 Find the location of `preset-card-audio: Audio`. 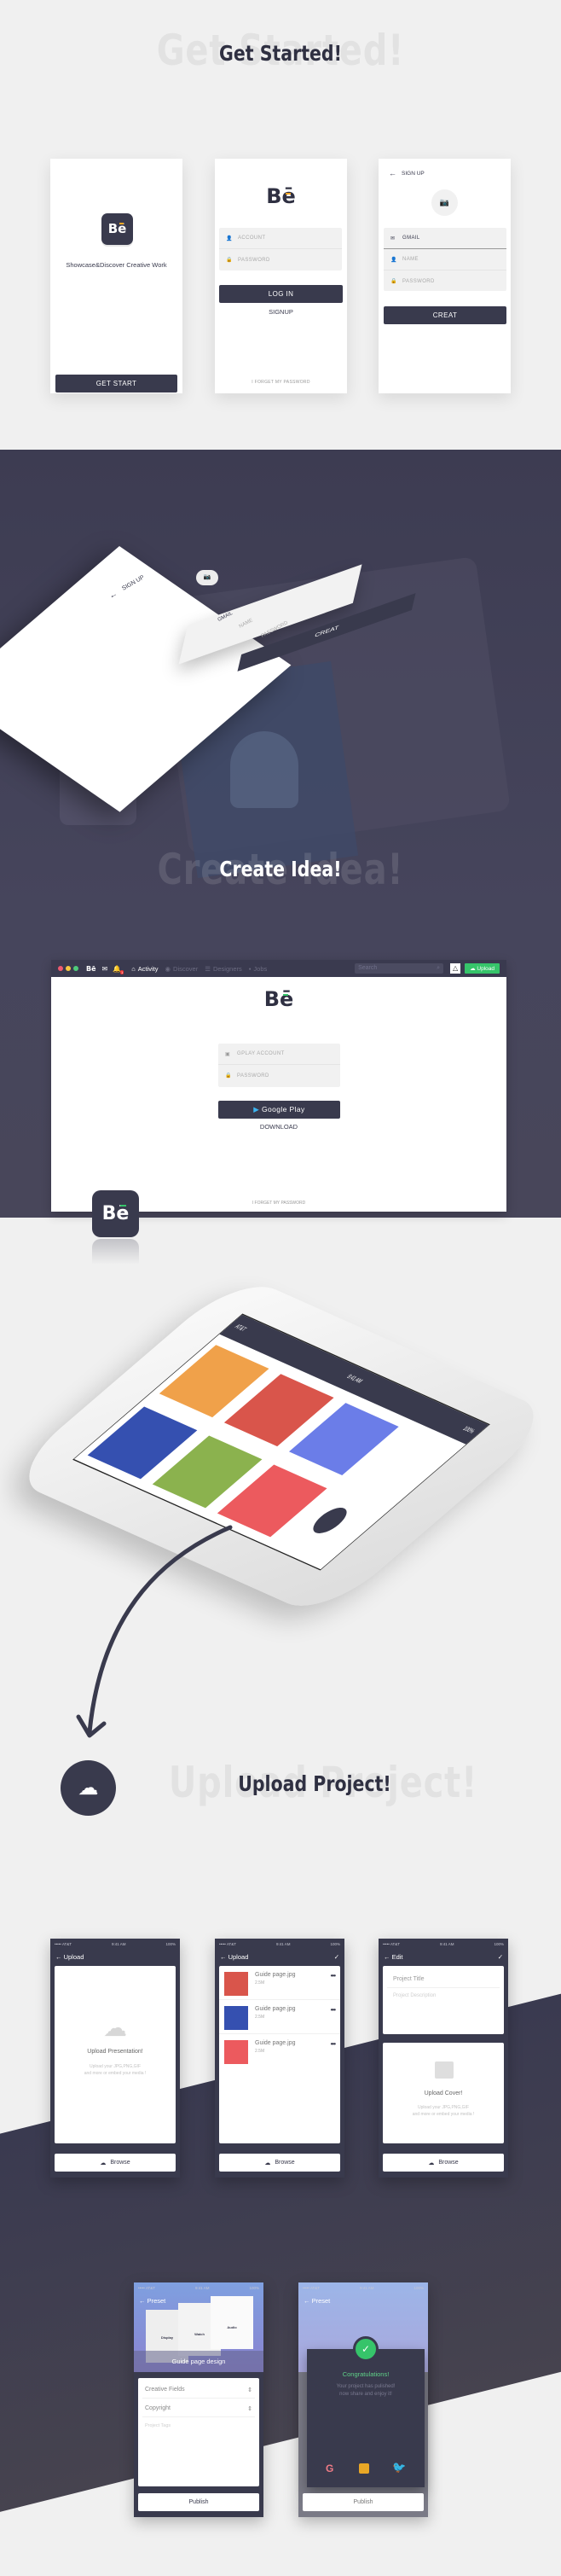

preset-card-audio: Audio is located at coordinates (232, 2322).